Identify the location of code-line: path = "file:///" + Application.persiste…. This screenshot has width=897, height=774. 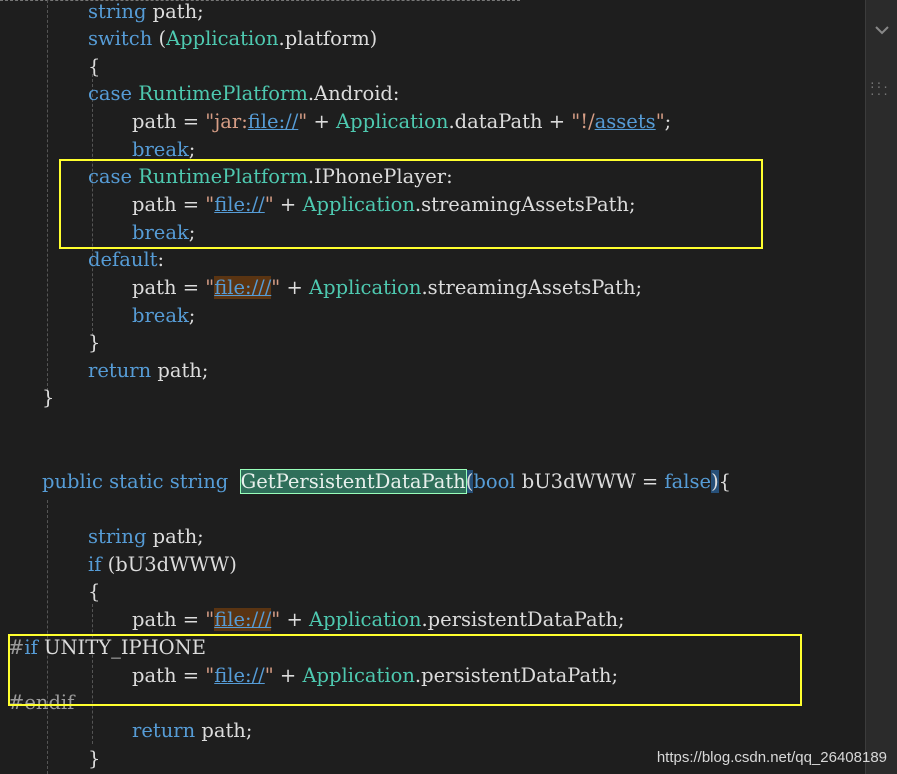
(378, 619).